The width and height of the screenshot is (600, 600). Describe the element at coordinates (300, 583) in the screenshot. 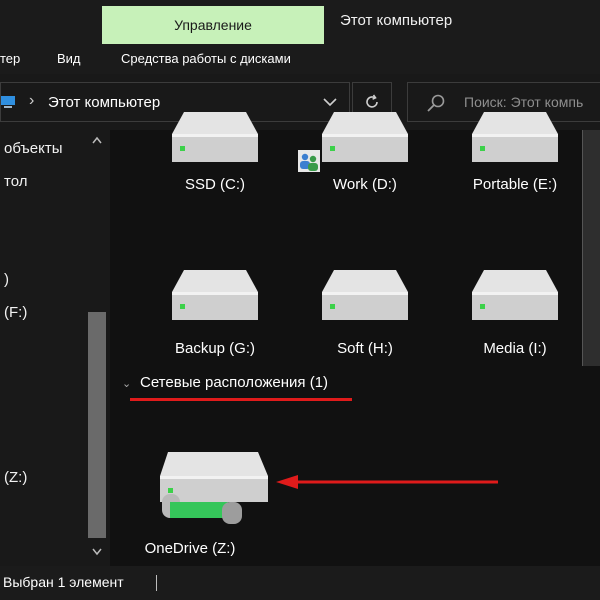

I see `status-bar: Выбран 1 элемент` at that location.